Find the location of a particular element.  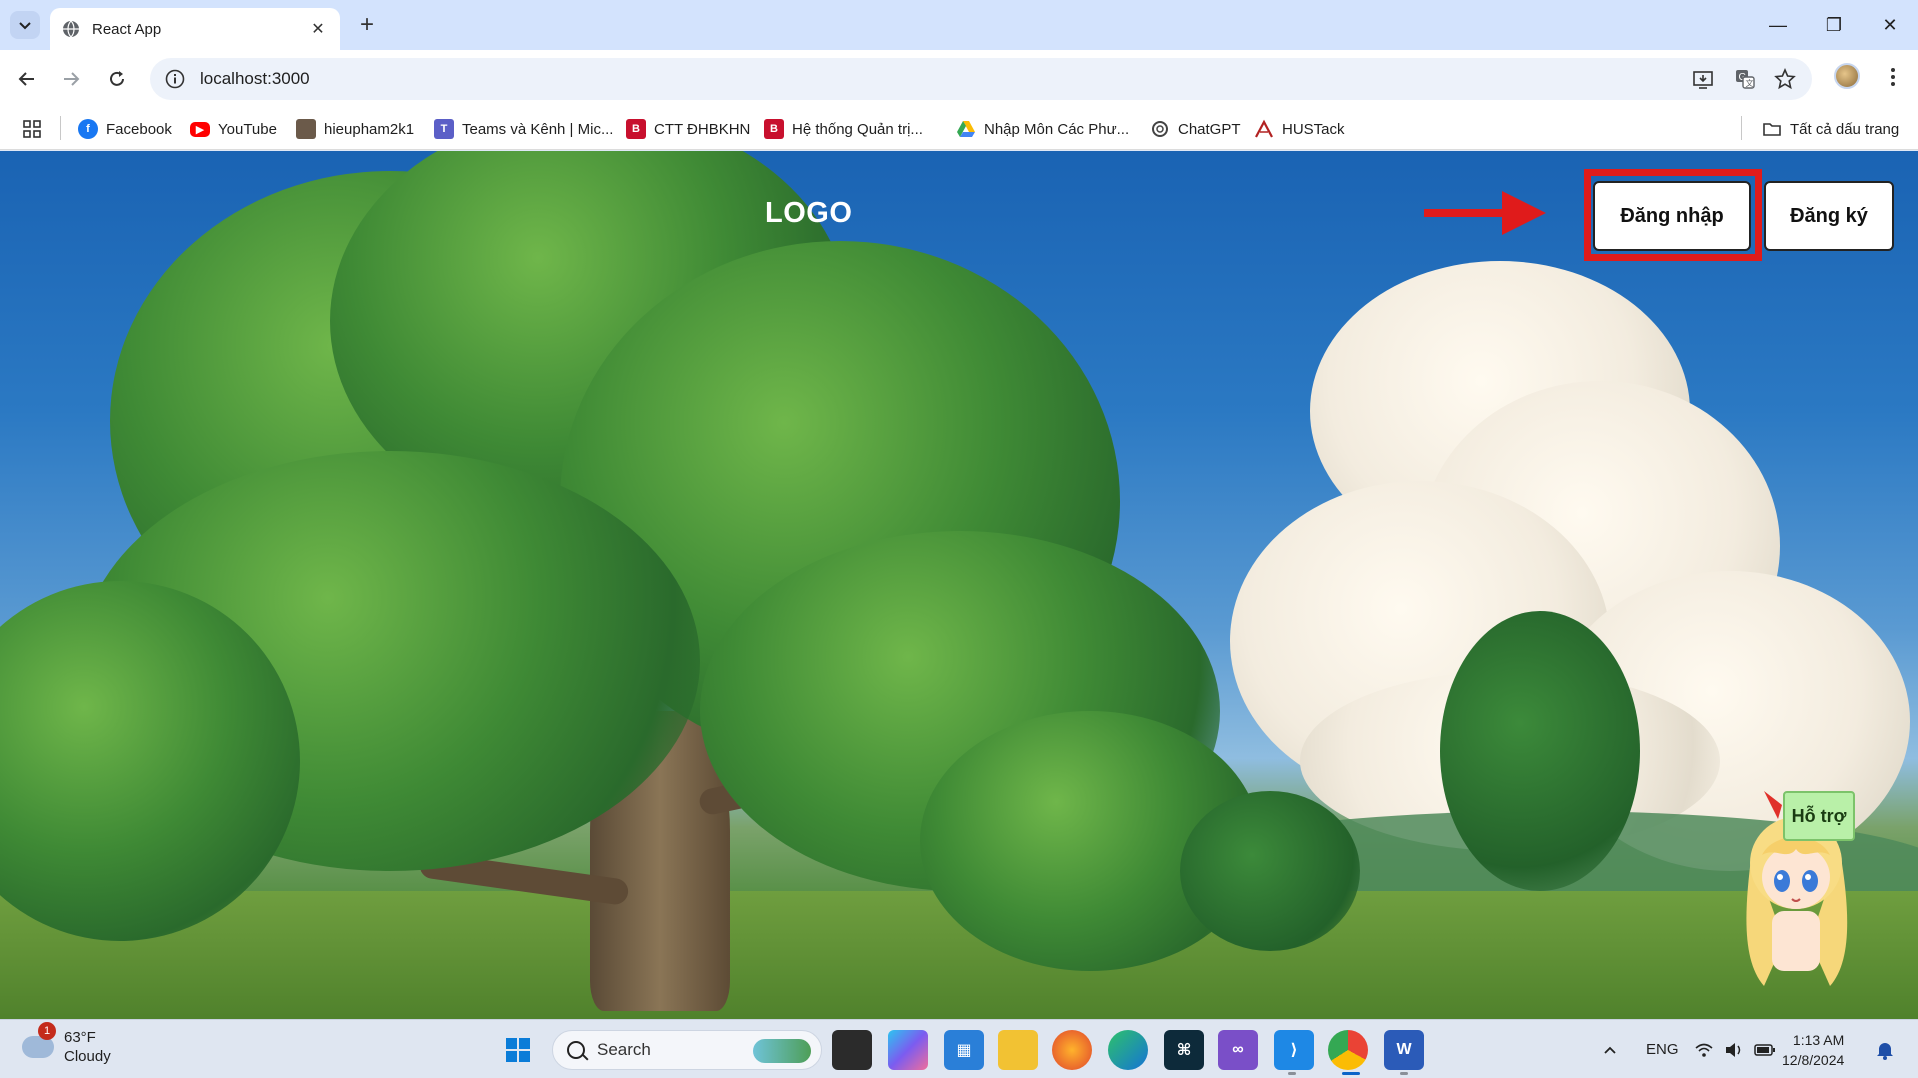

show-hidden-icons is located at coordinates (1610, 1049).